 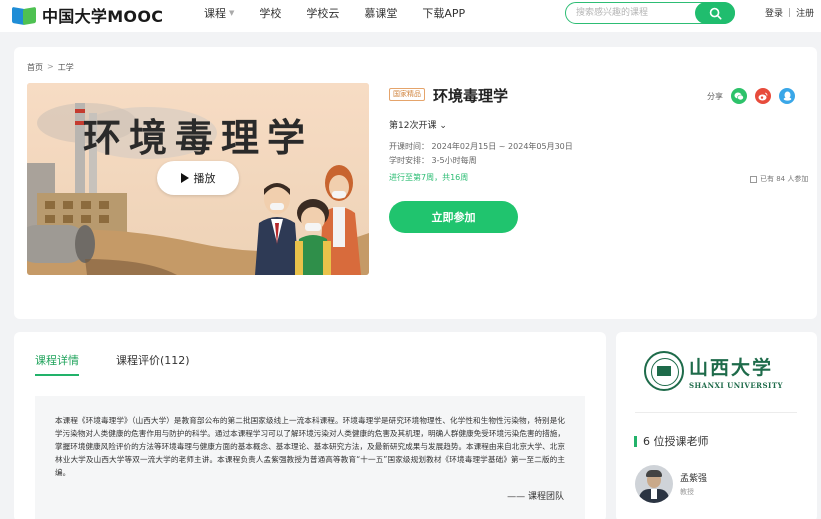 What do you see at coordinates (716, 412) in the screenshot?
I see `divider` at bounding box center [716, 412].